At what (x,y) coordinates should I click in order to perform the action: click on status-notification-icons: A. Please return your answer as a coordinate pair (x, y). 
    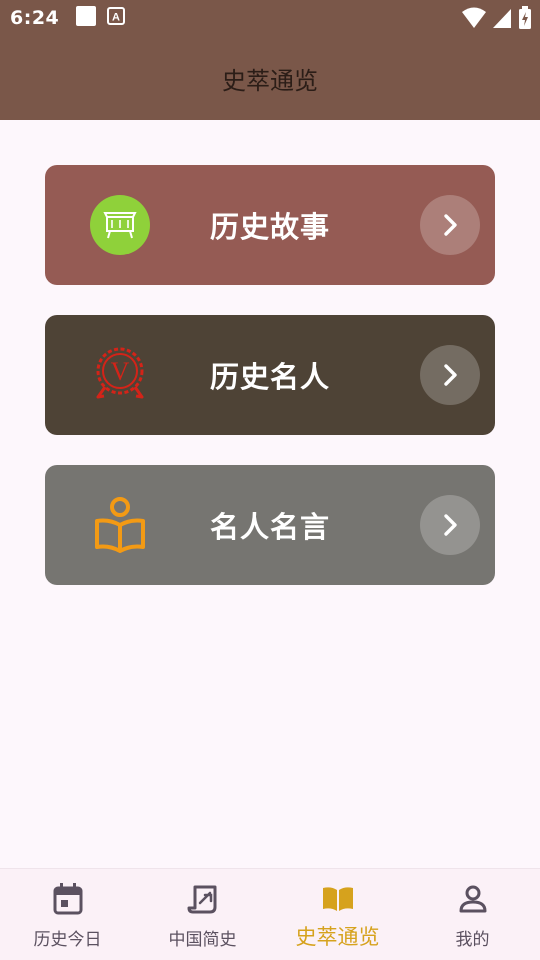
    Looking at the image, I should click on (100, 18).